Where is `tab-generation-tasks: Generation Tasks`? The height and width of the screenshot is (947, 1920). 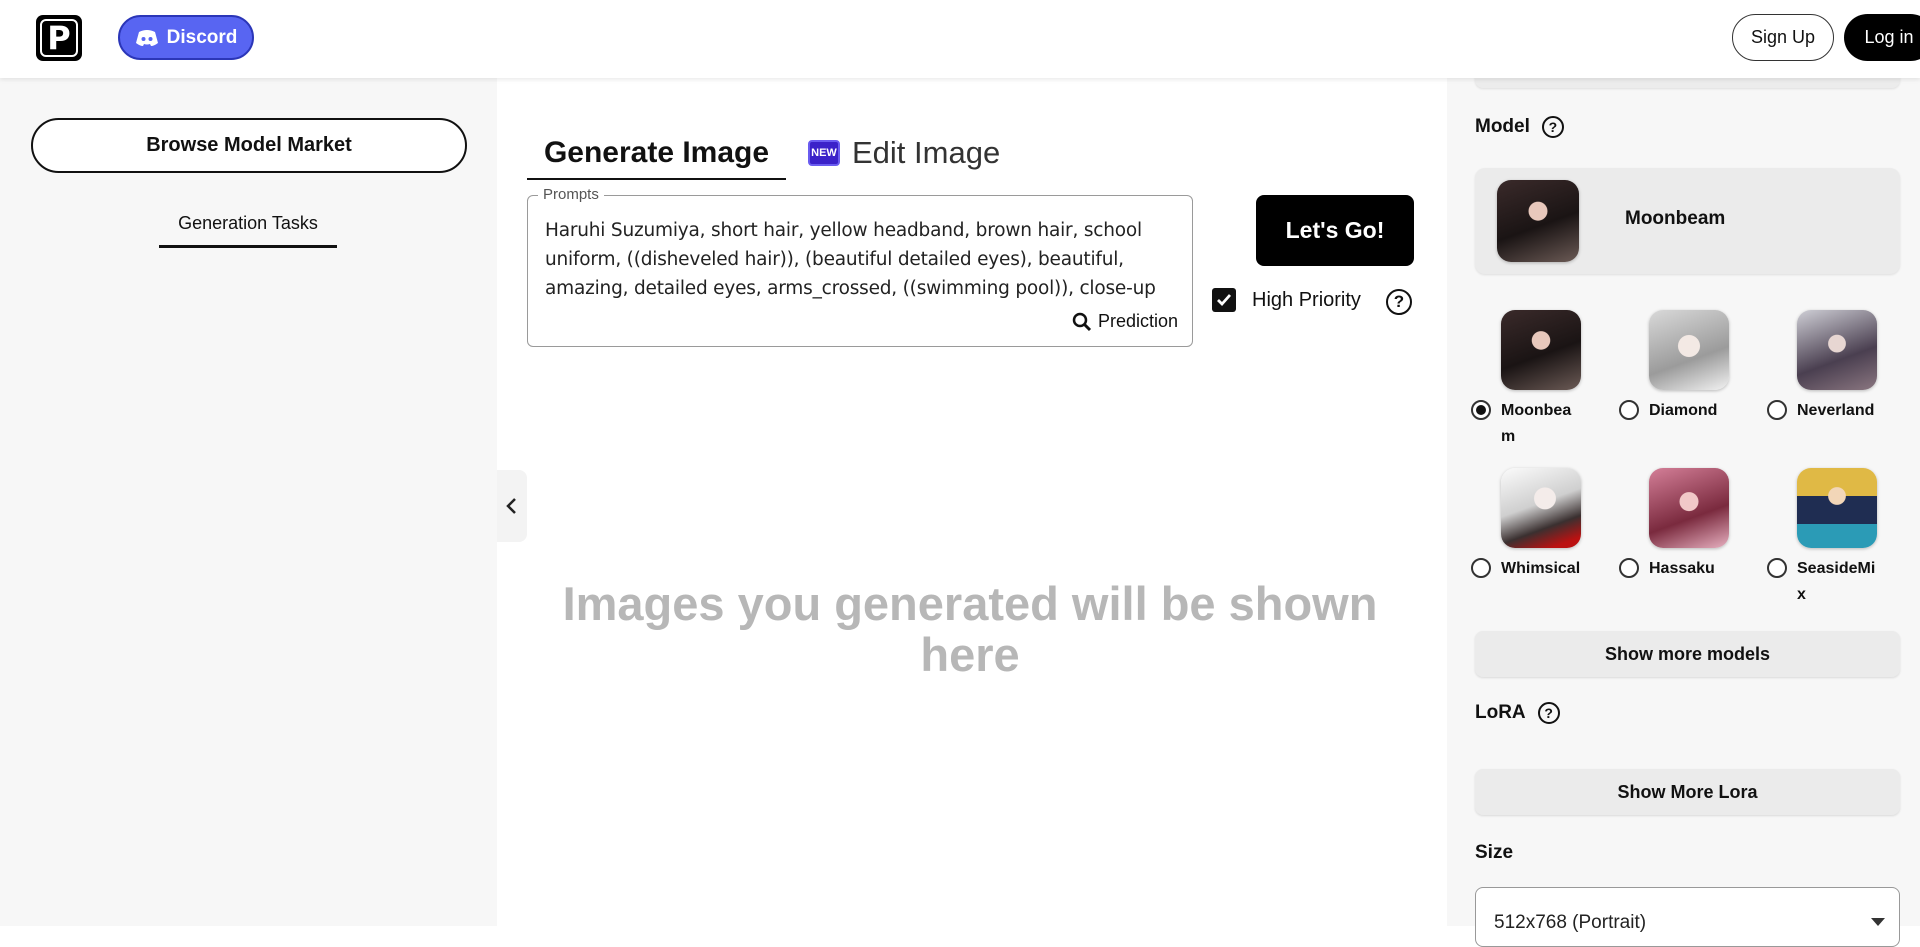 tab-generation-tasks: Generation Tasks is located at coordinates (248, 228).